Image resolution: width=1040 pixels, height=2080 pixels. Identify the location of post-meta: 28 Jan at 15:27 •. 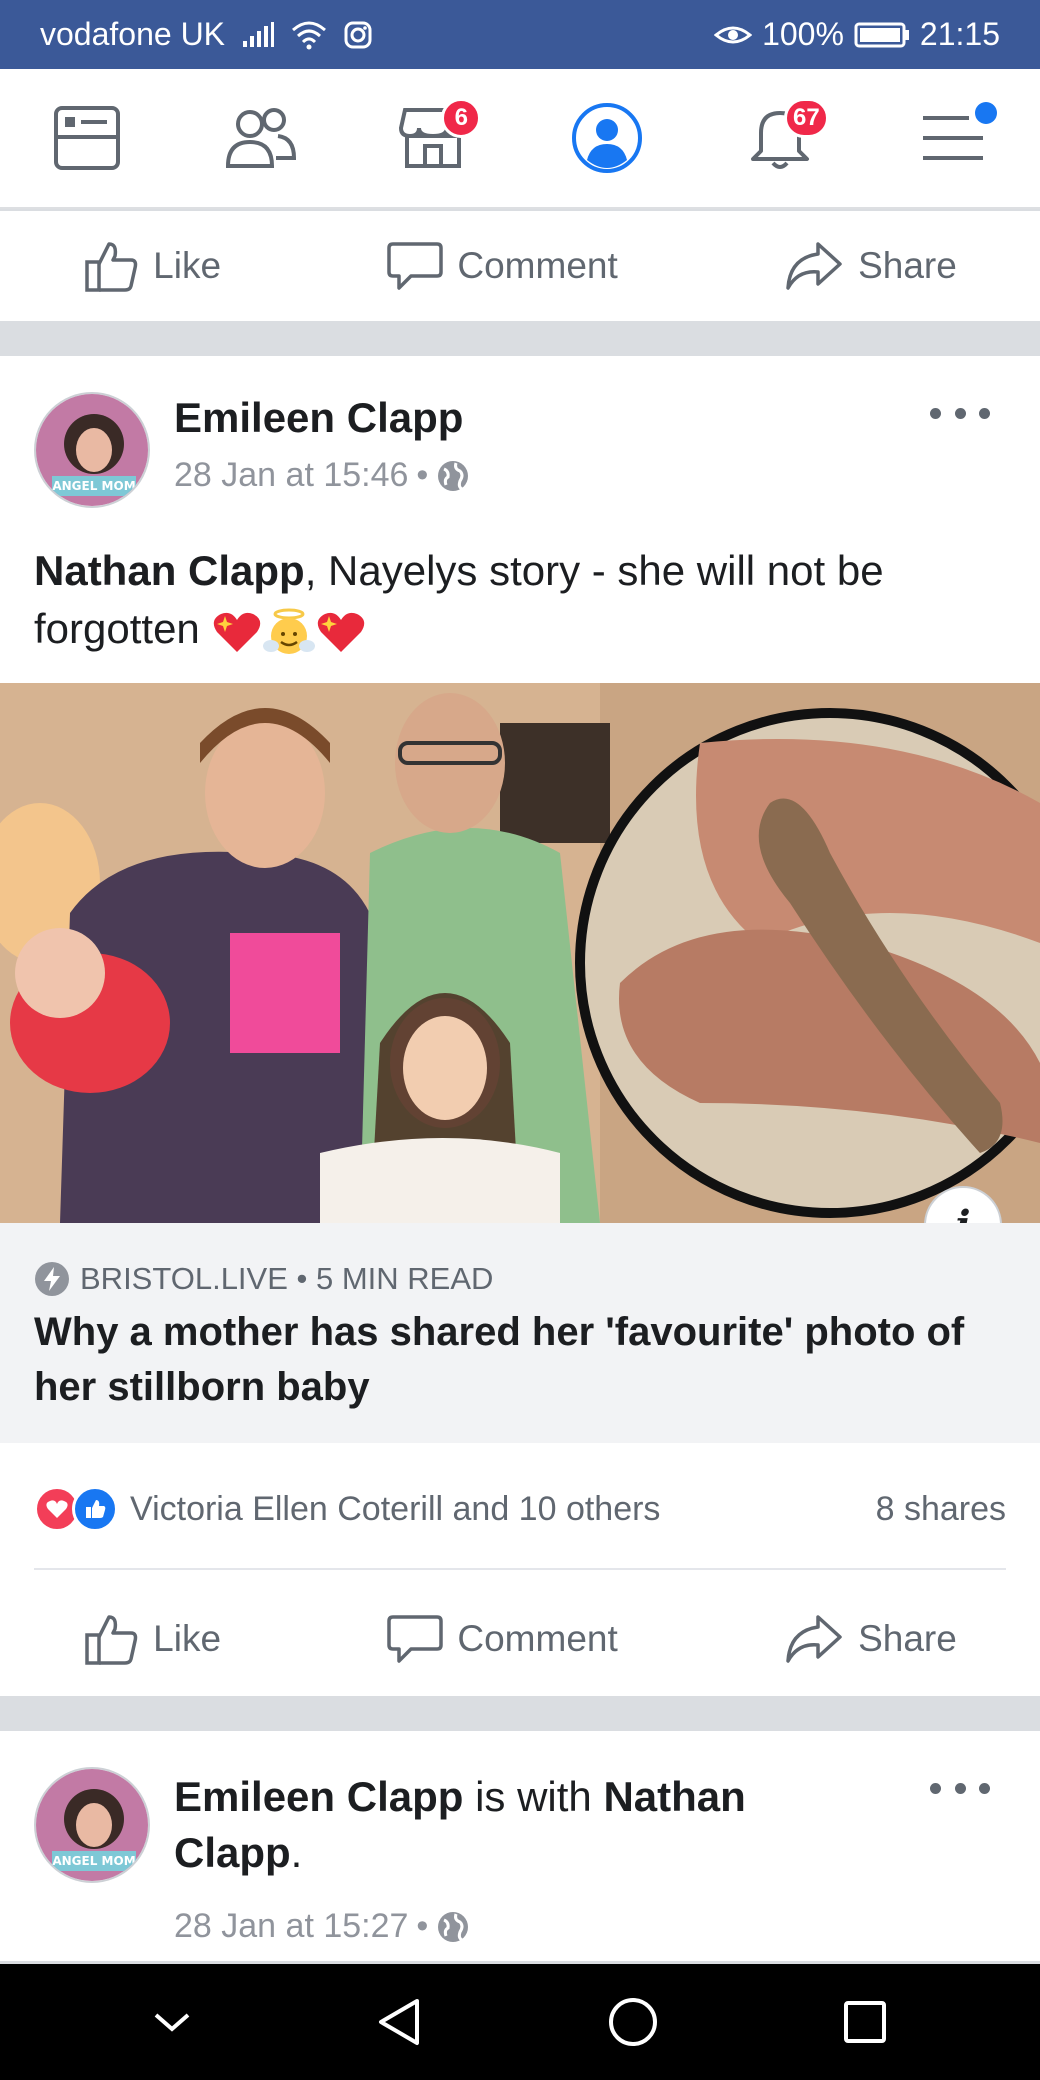
(322, 1926).